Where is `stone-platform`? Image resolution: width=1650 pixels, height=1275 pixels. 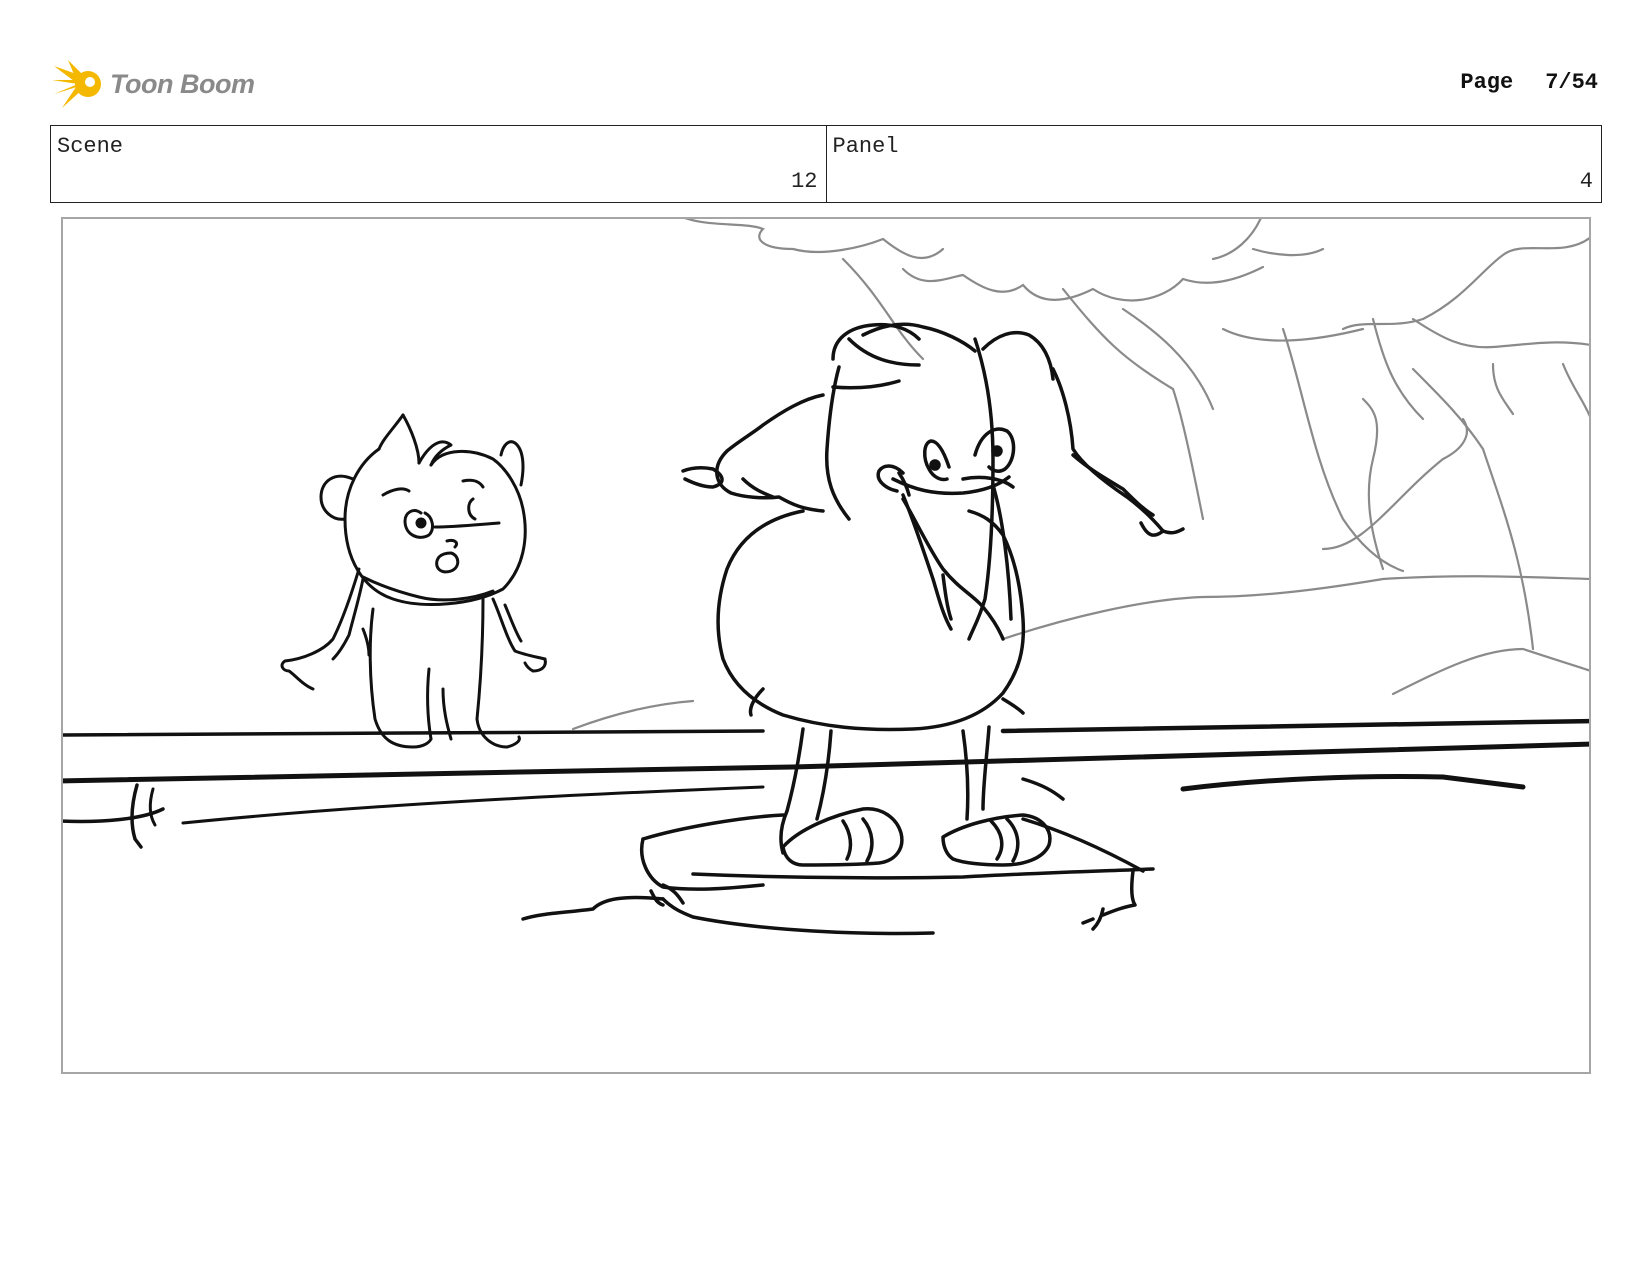 stone-platform is located at coordinates (838, 874).